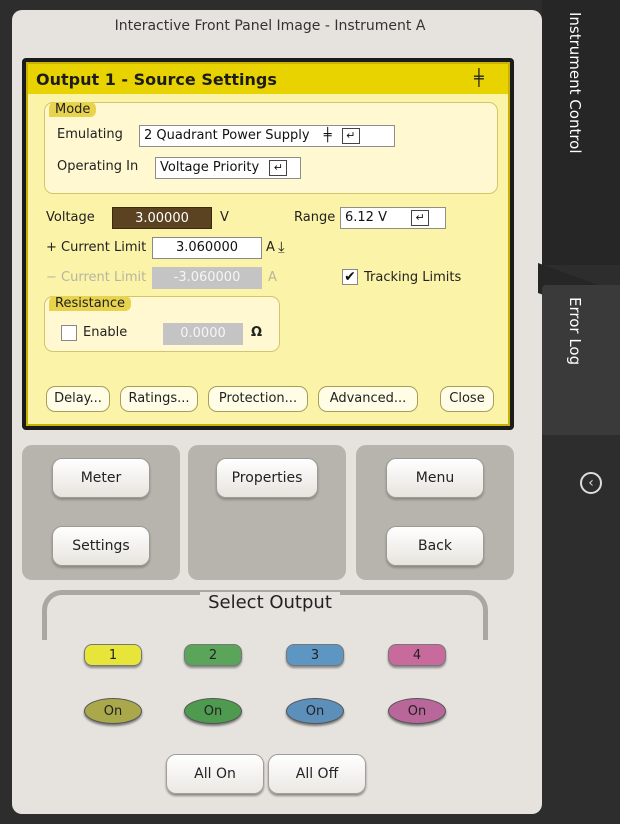 Image resolution: width=620 pixels, height=824 pixels. What do you see at coordinates (101, 478) in the screenshot?
I see `meter-button: Meter` at bounding box center [101, 478].